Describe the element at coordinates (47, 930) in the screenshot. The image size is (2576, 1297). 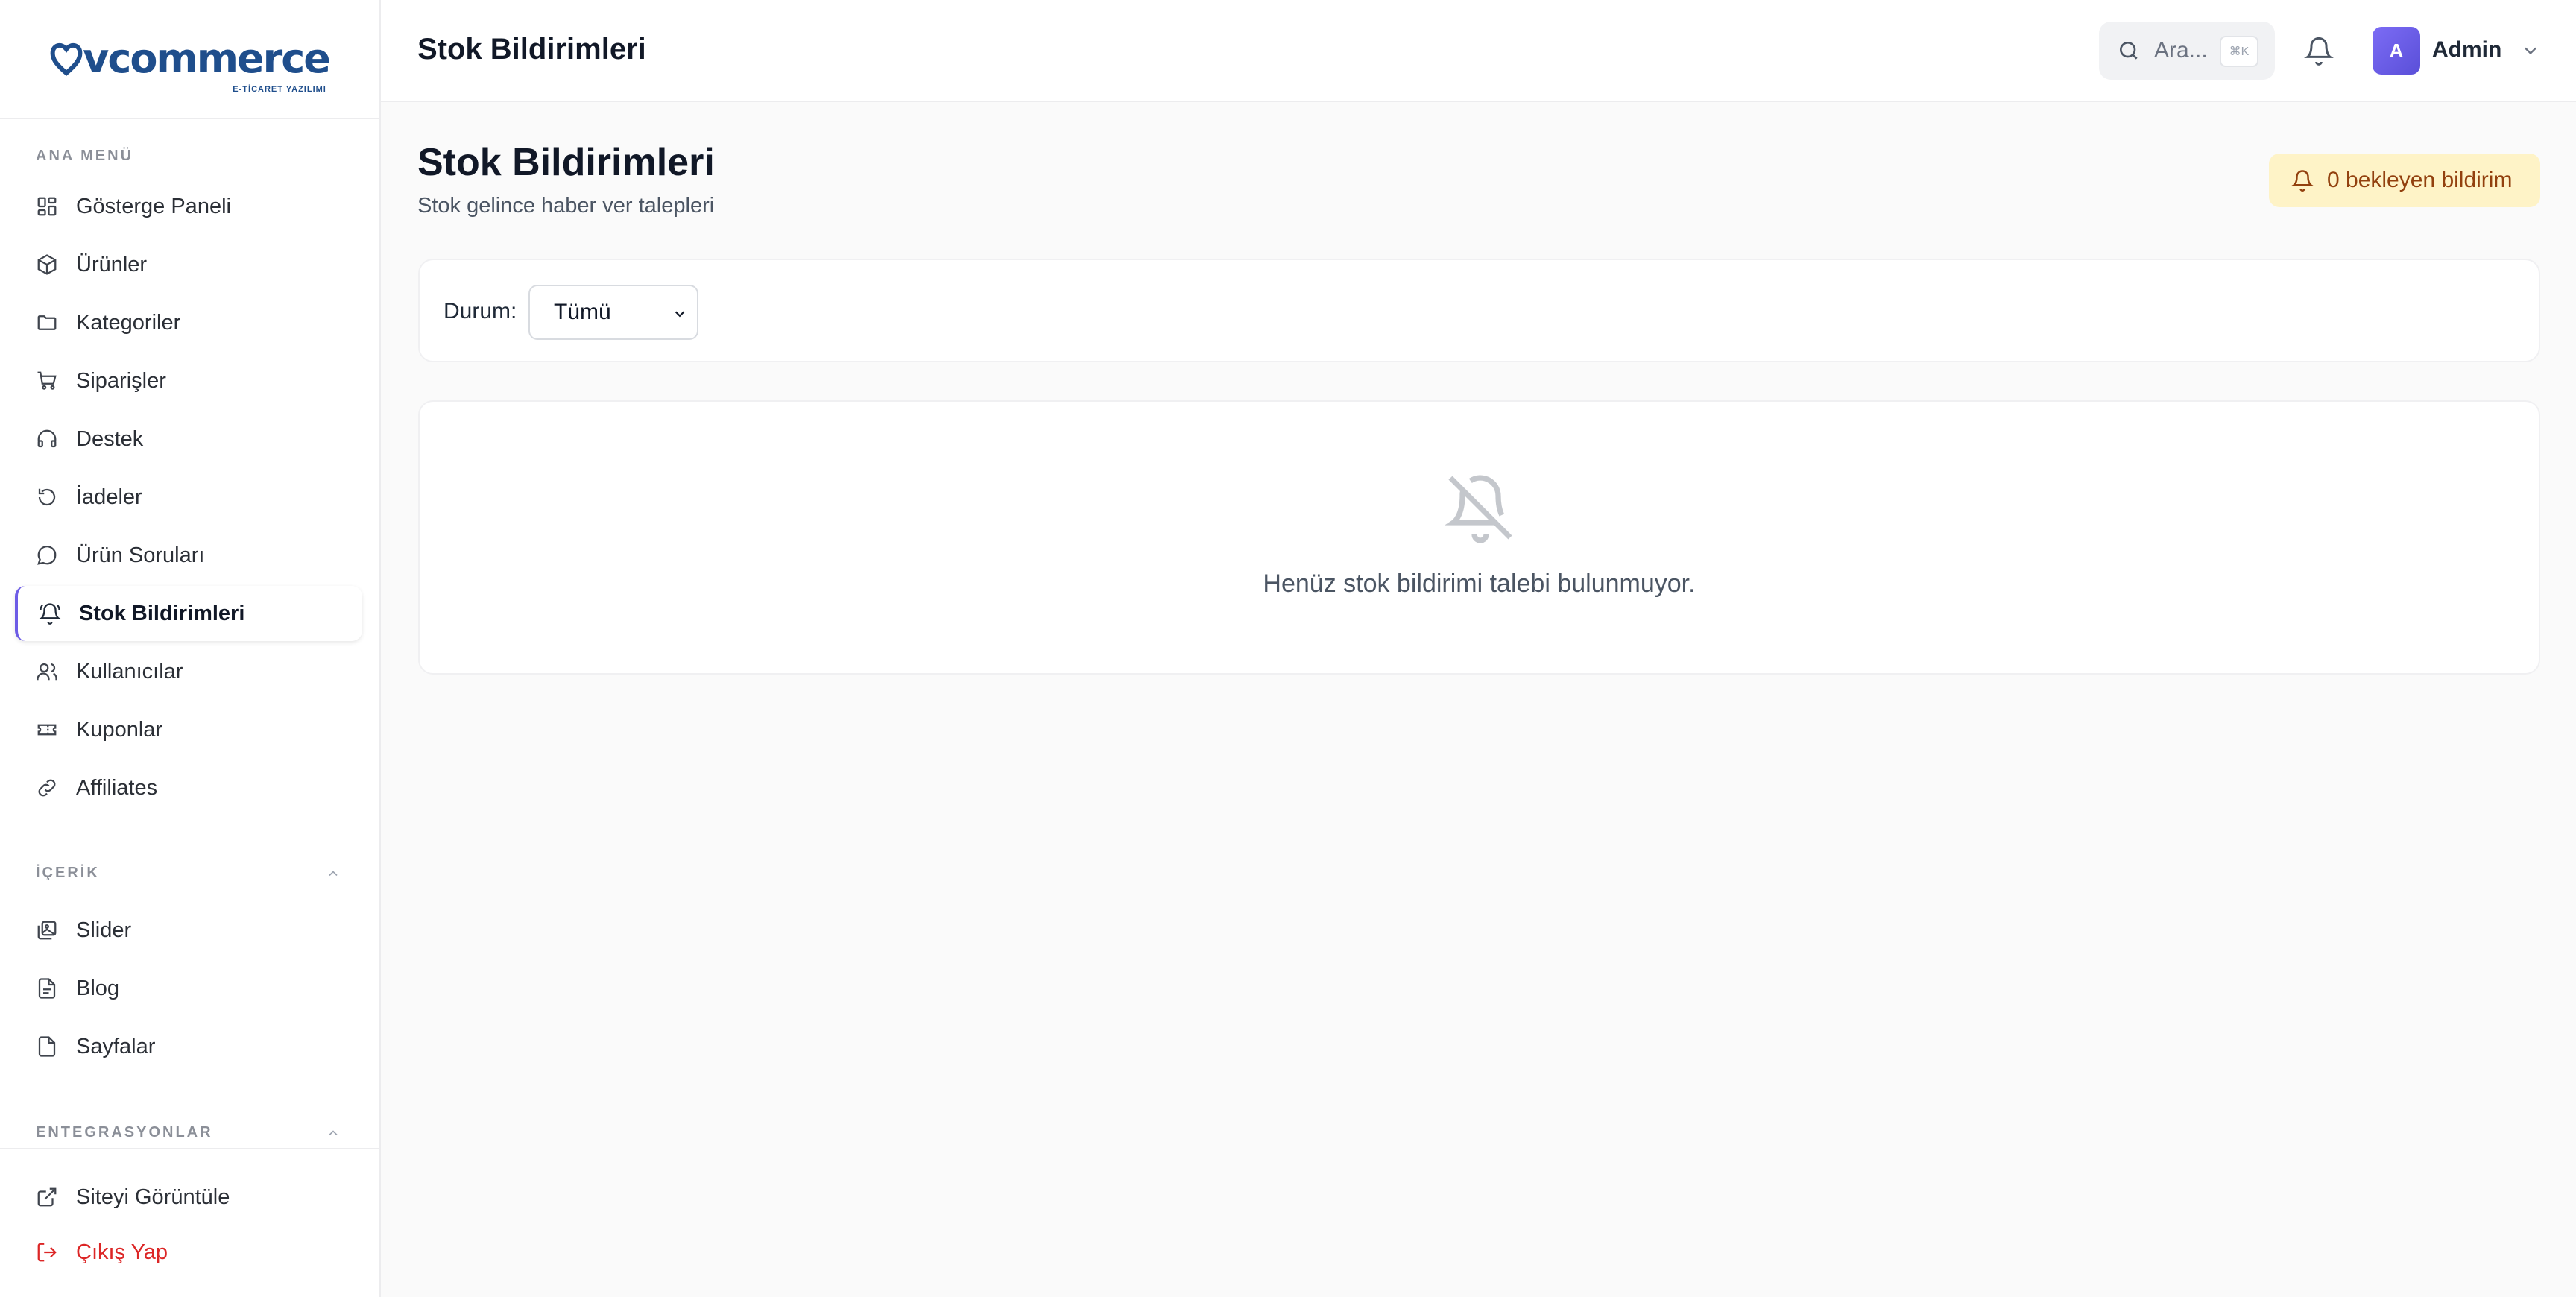
I see `images-icon` at that location.